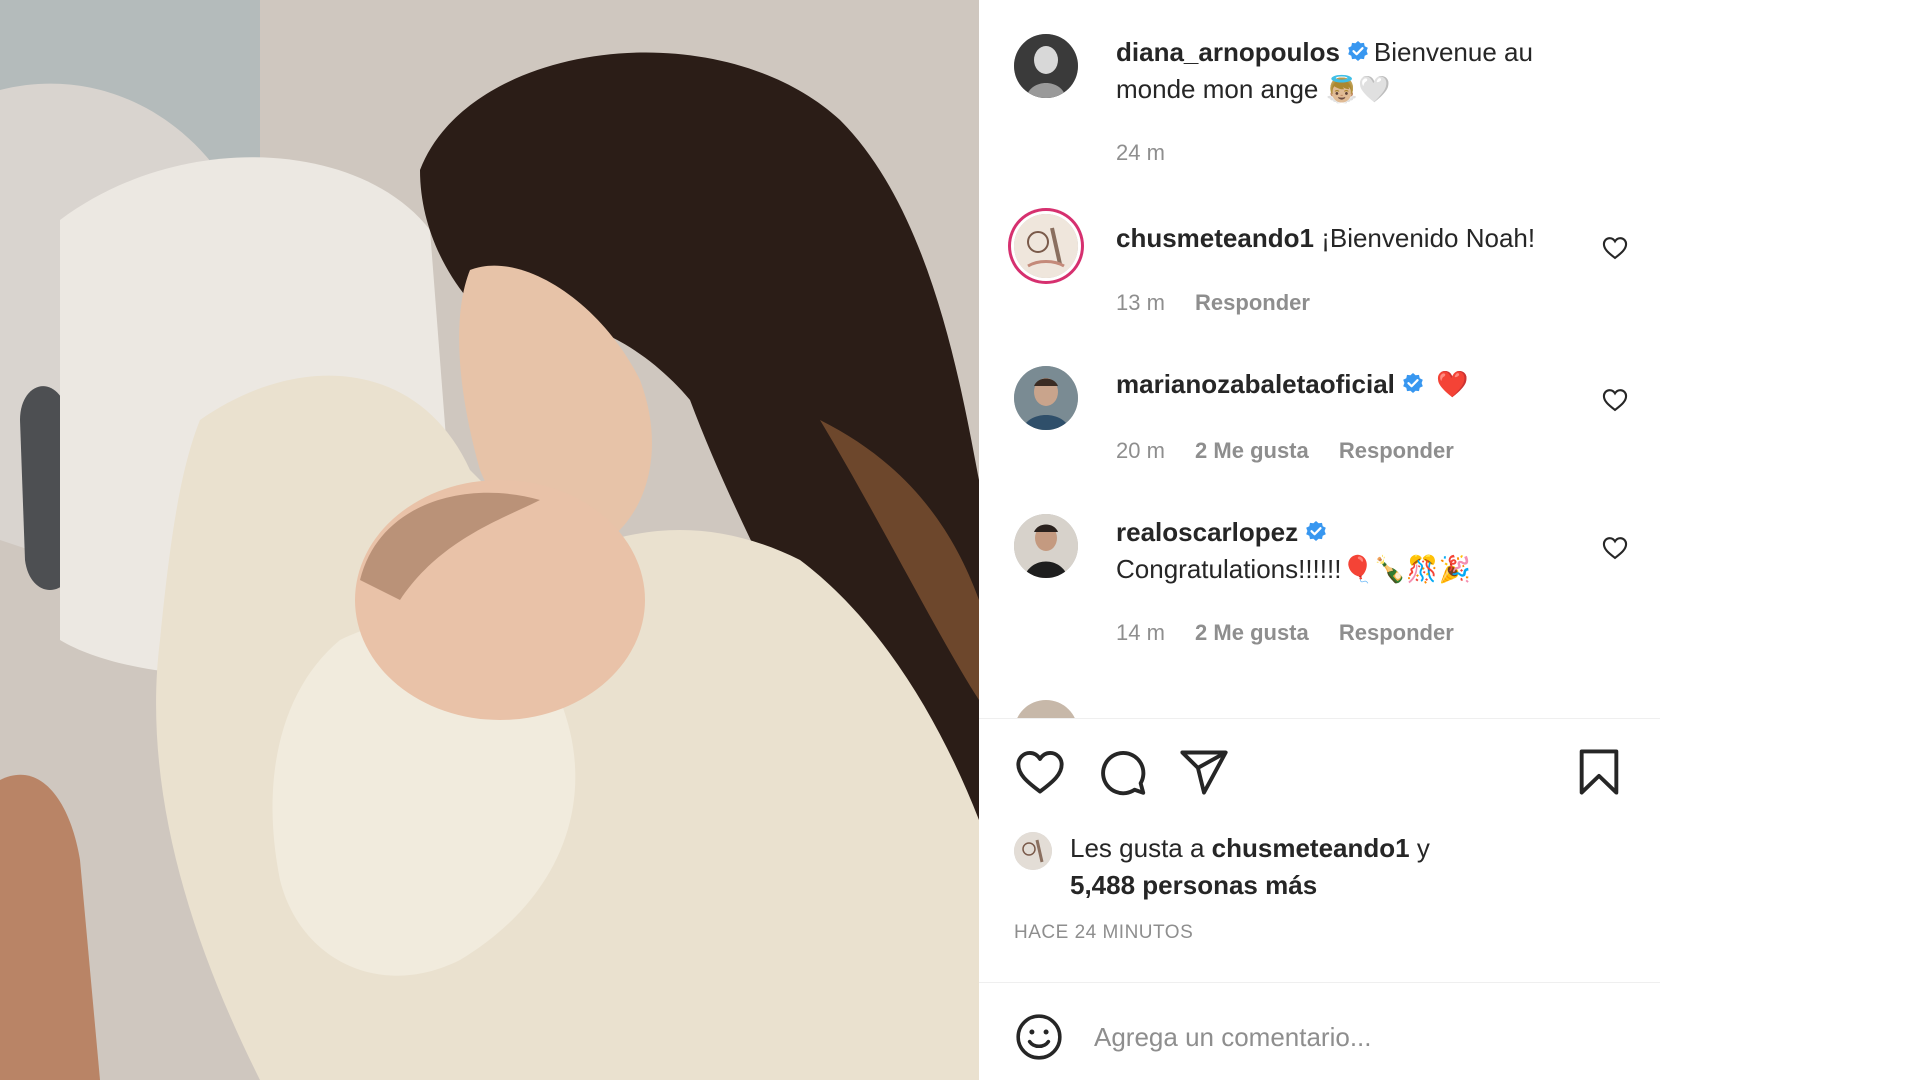 The height and width of the screenshot is (1080, 1920). I want to click on add-comment-bar, so click(1319, 1031).